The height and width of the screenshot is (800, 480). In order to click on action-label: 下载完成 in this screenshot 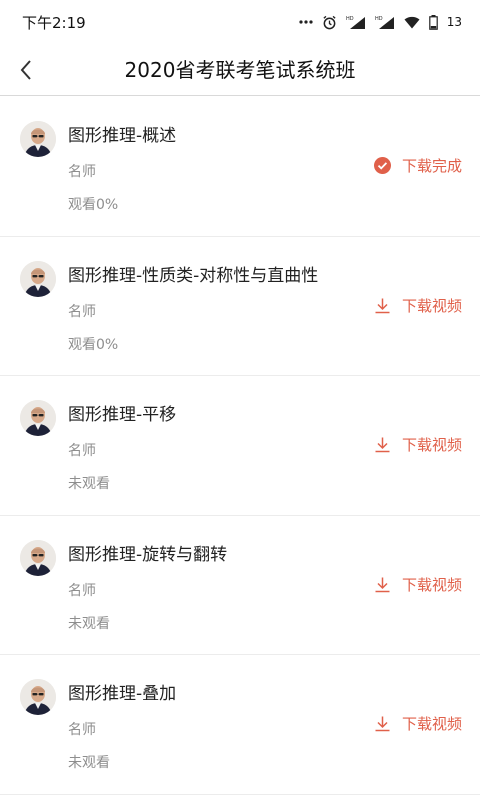, I will do `click(431, 166)`.